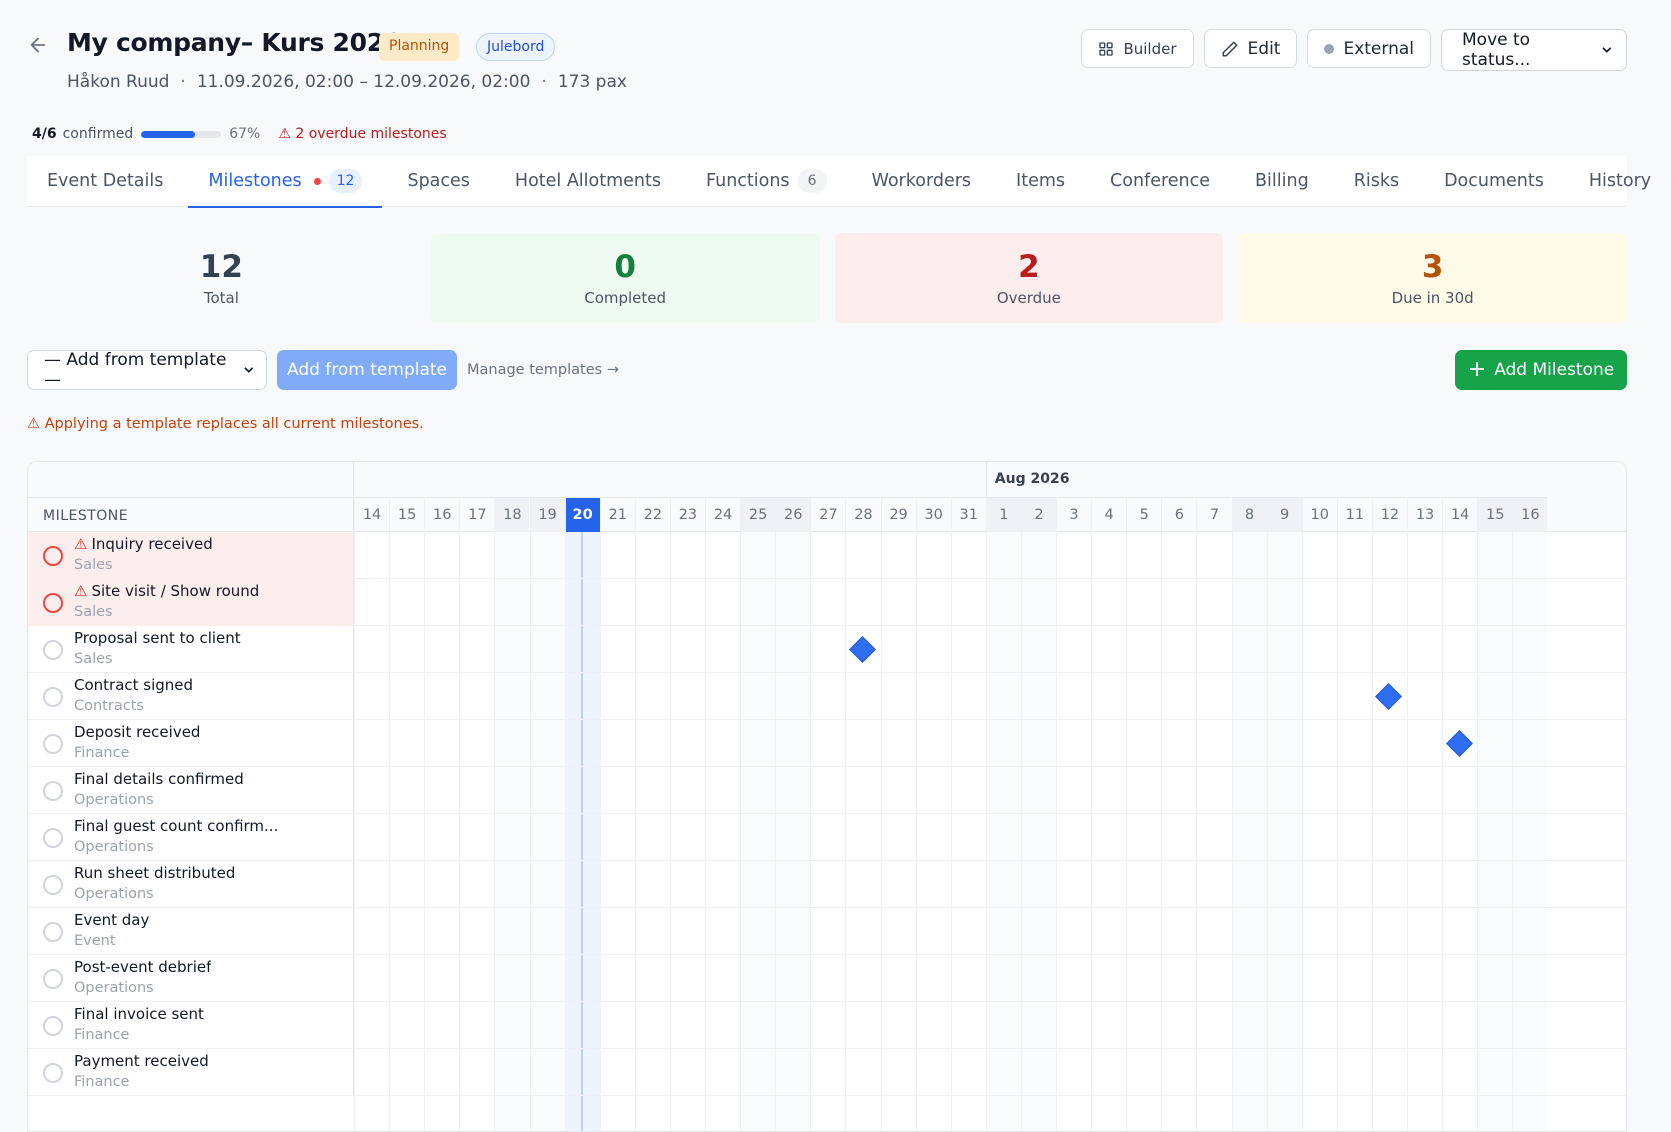 Image resolution: width=1671 pixels, height=1132 pixels. I want to click on milestone-name: Final invoice sent, so click(139, 1014).